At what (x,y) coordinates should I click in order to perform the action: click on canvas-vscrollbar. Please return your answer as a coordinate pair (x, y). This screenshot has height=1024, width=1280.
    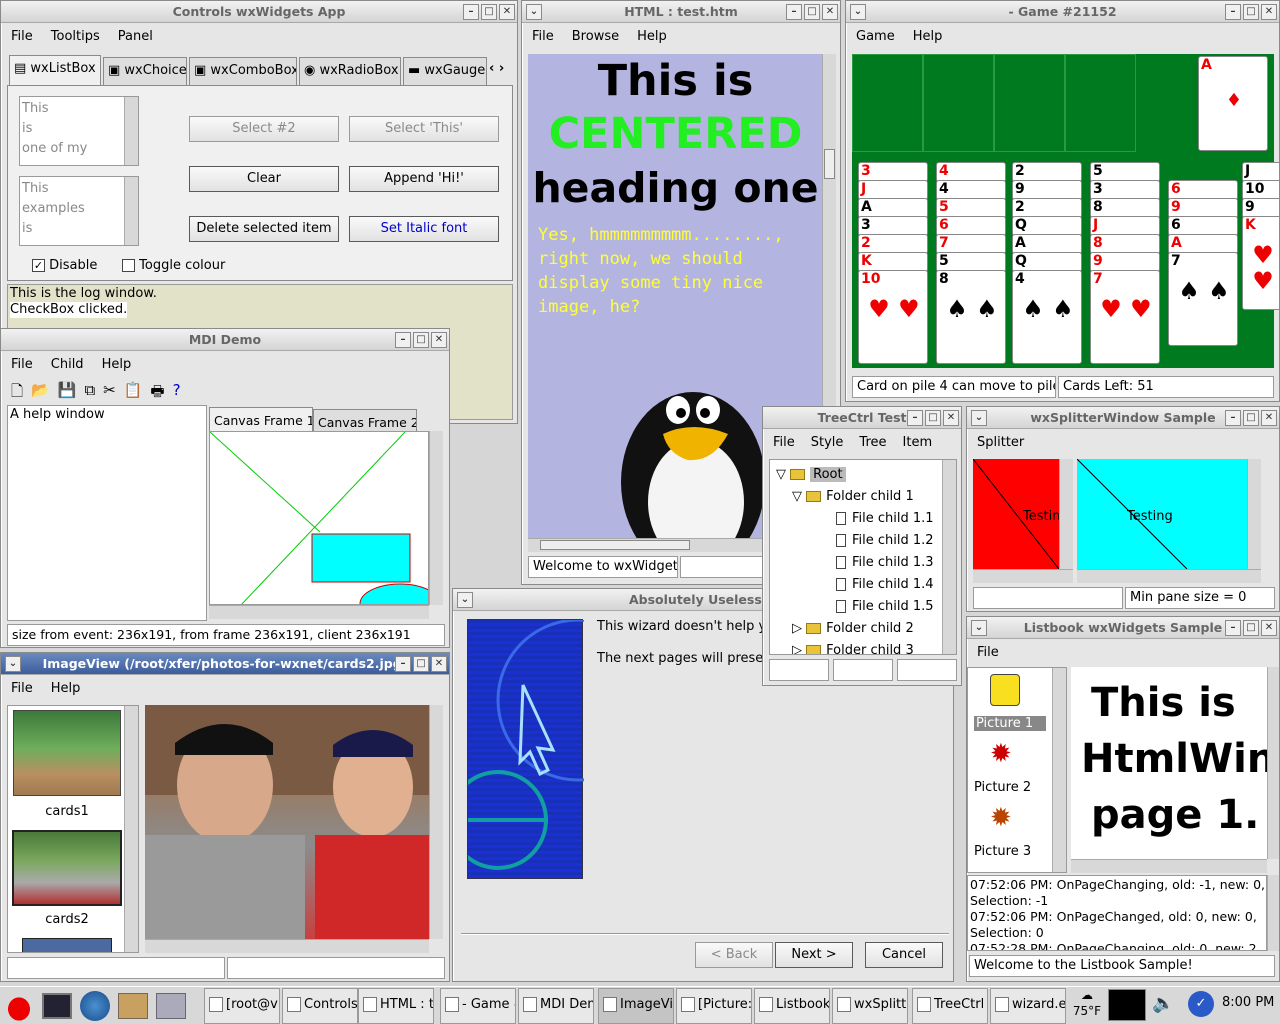
    Looking at the image, I should click on (436, 518).